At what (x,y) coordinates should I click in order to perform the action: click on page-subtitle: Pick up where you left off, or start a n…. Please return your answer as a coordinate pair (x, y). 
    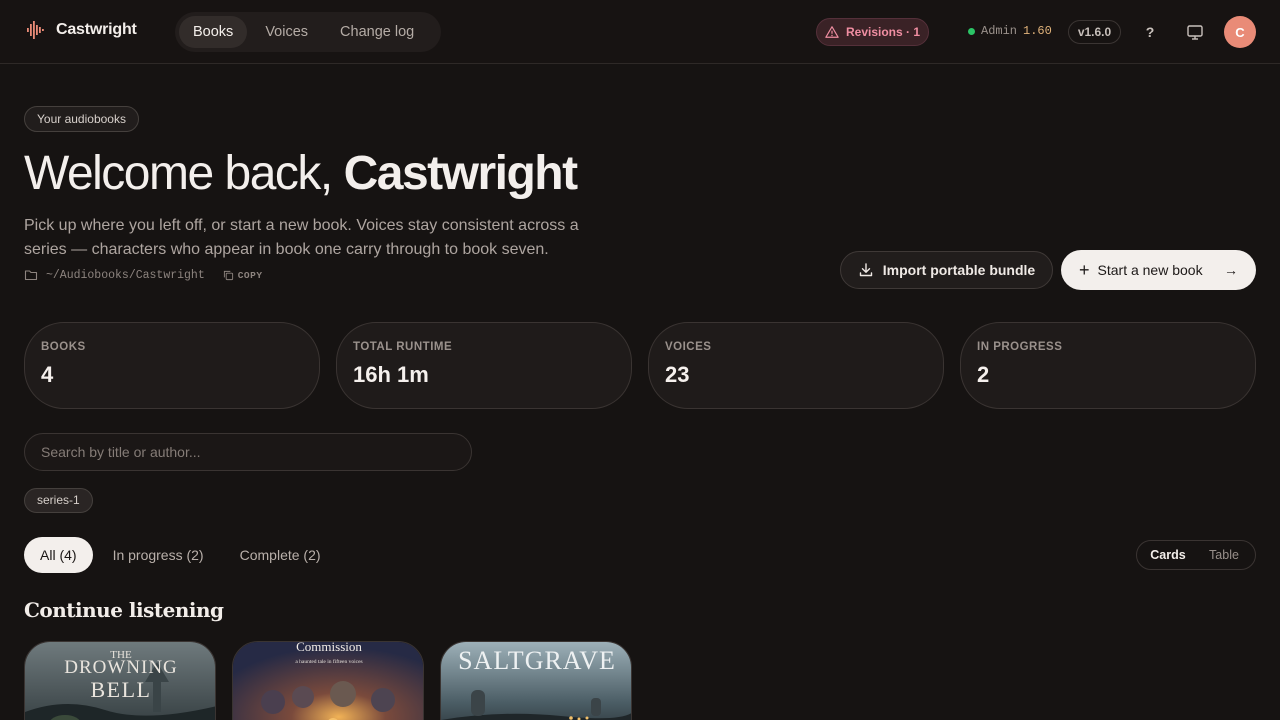
    Looking at the image, I should click on (301, 237).